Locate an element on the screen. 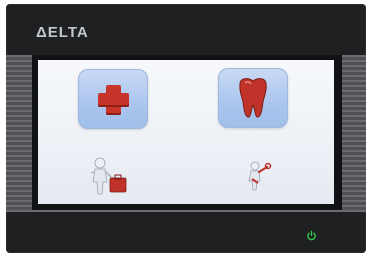 The image size is (372, 257). logo-text: ΔELTA is located at coordinates (62, 32).